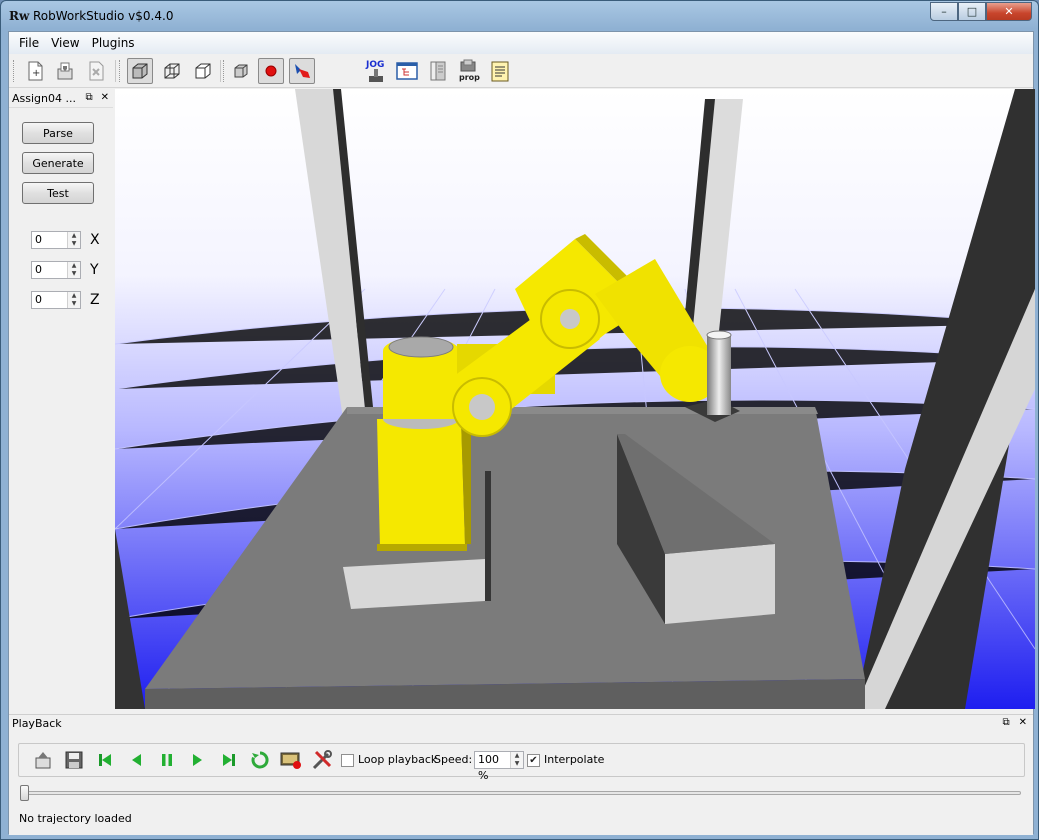 Image resolution: width=1039 pixels, height=840 pixels. Describe the element at coordinates (140, 71) in the screenshot. I see `solid-view-icon` at that location.